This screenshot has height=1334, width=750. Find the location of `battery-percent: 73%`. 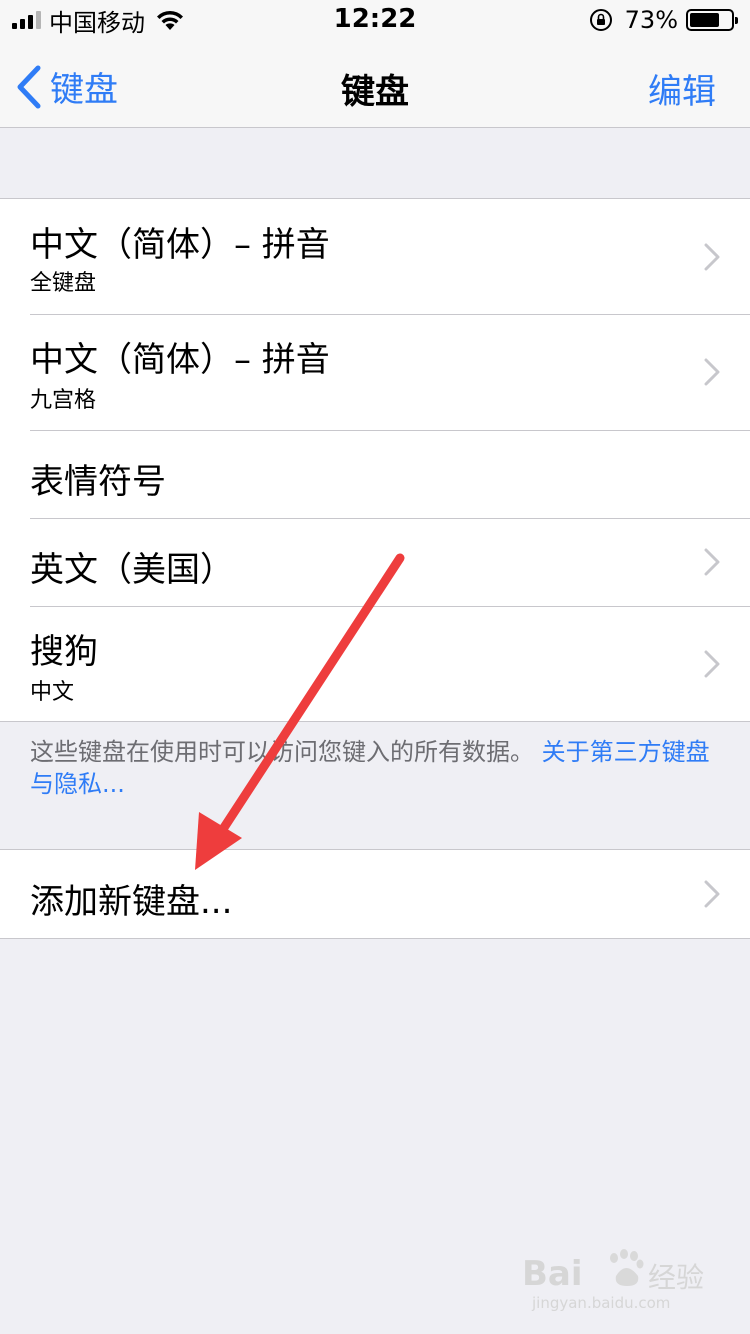

battery-percent: 73% is located at coordinates (651, 20).